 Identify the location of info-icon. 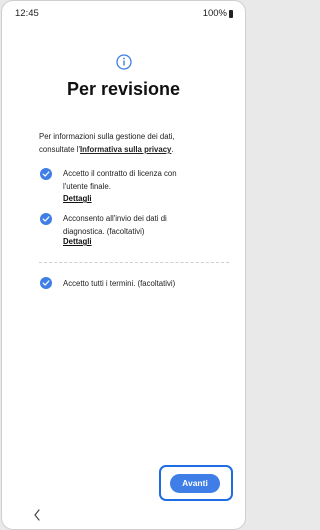
(124, 62).